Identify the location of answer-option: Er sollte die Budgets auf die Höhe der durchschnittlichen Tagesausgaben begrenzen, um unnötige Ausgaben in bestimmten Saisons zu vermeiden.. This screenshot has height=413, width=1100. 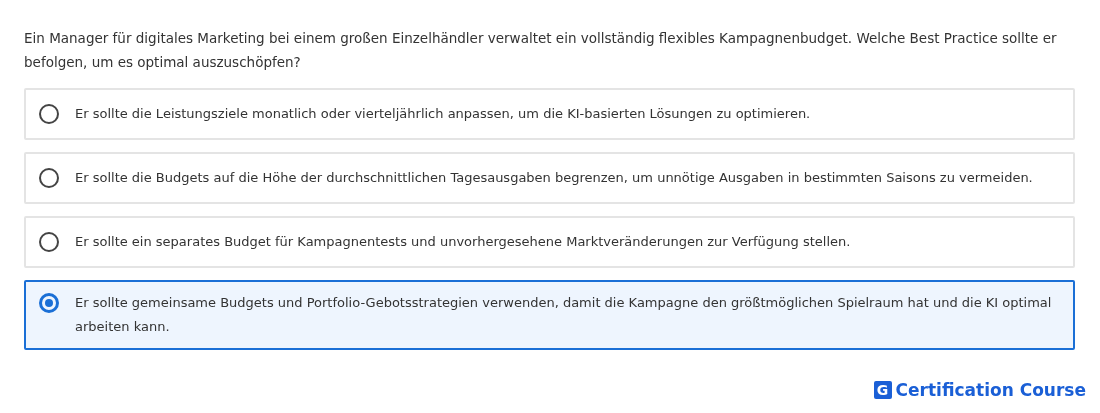
(549, 178).